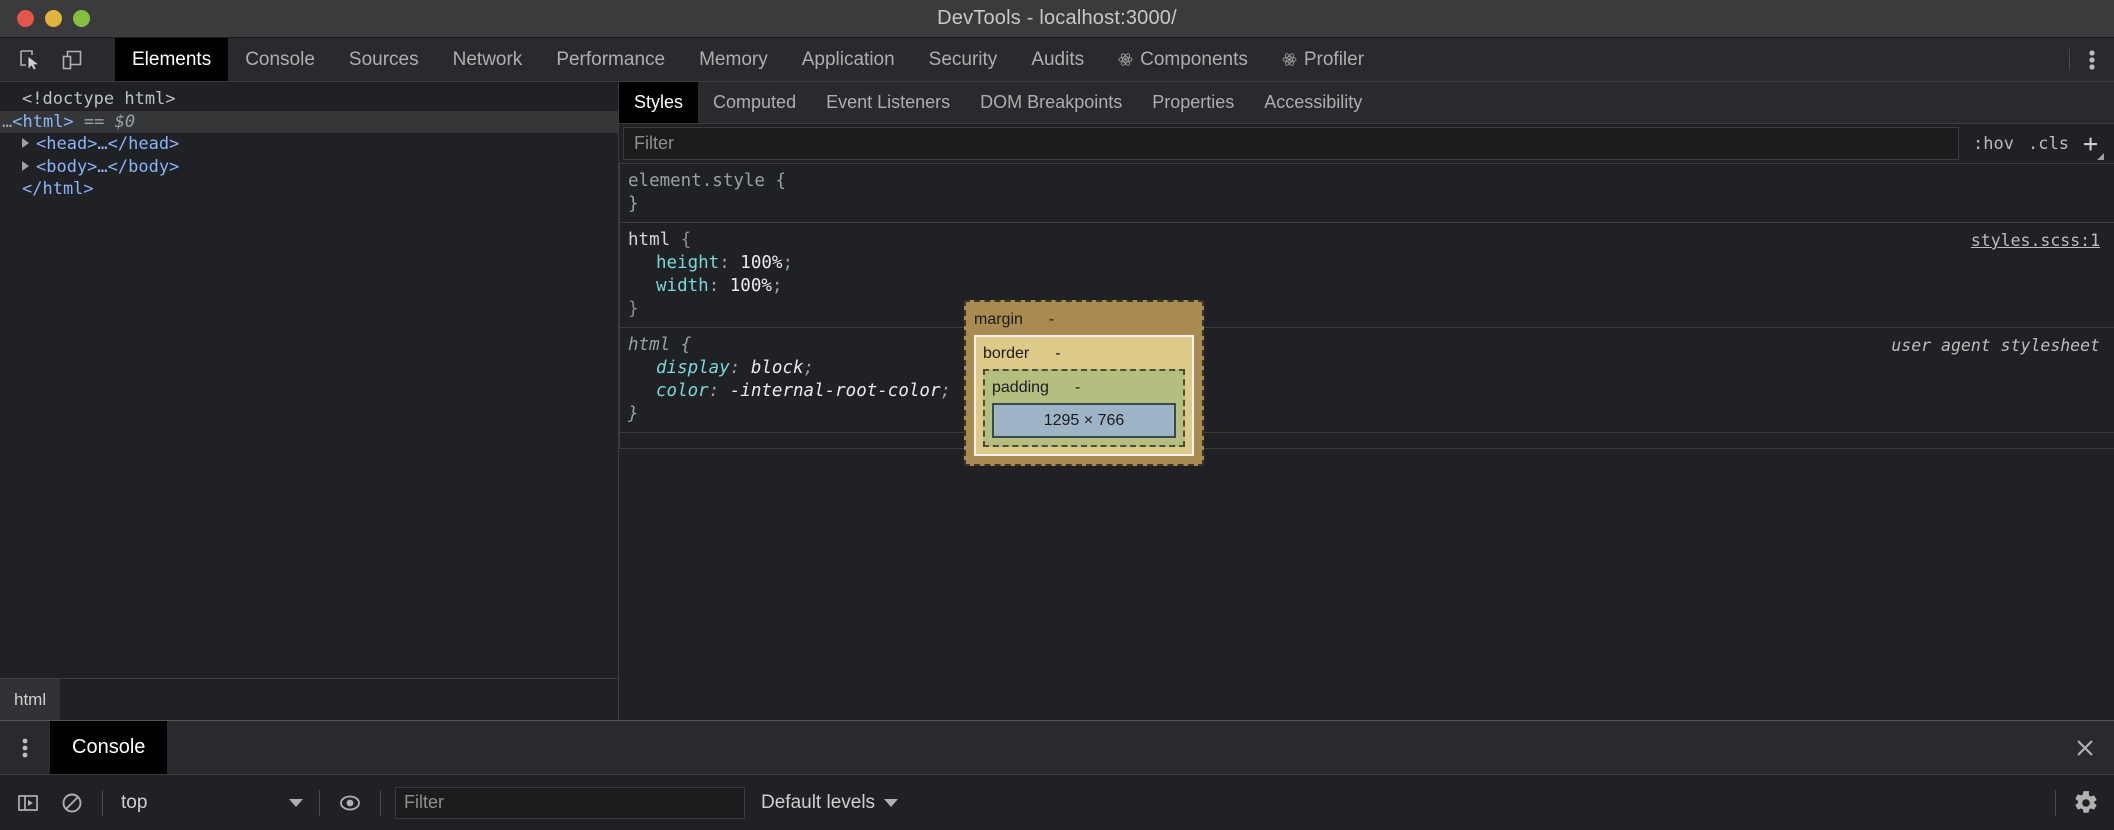  What do you see at coordinates (659, 102) in the screenshot?
I see `tab-styles: Styles` at bounding box center [659, 102].